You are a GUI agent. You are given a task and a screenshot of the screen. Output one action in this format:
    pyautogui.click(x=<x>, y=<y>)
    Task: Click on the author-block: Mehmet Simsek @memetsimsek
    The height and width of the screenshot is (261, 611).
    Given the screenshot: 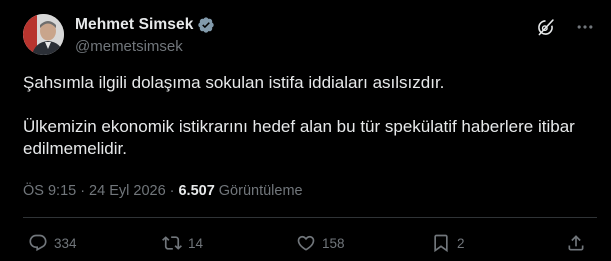 What is the action you would take?
    pyautogui.click(x=145, y=35)
    